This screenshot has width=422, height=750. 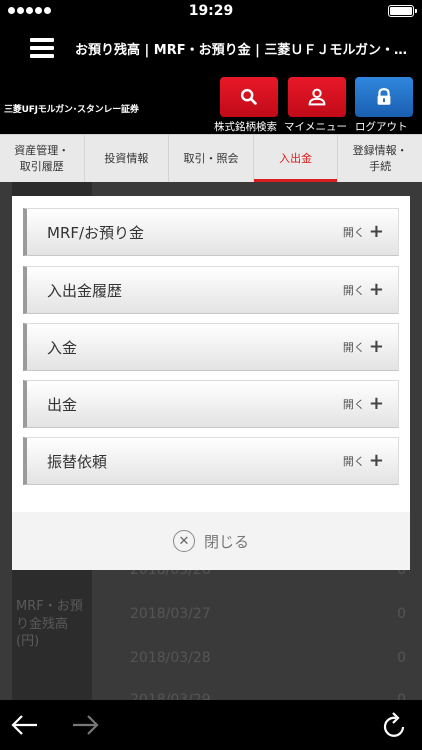 I want to click on main-tabs: 資産管理・ 取引履歴 投資情報 取引・照会 入出金 登録情報・ 手続, so click(x=211, y=158).